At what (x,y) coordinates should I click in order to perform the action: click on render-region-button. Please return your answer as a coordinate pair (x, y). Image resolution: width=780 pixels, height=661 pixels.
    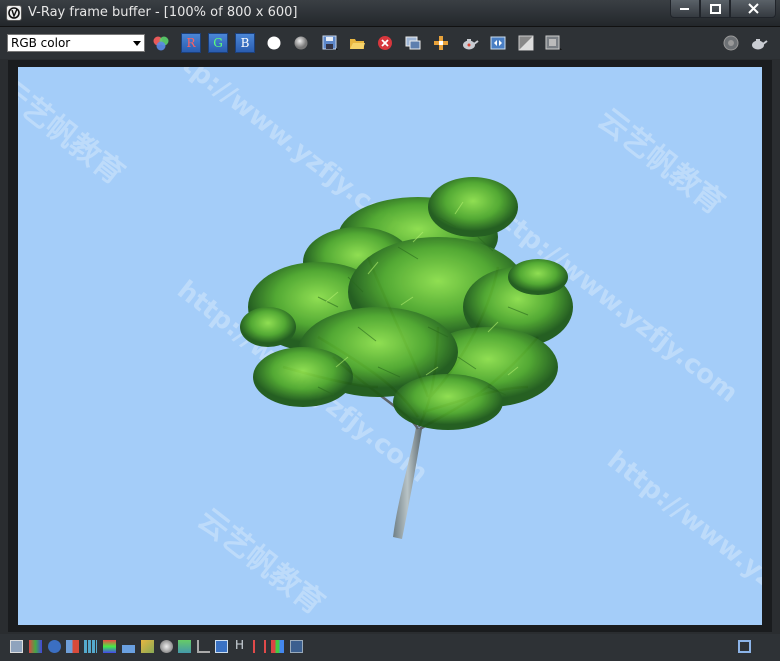
    Looking at the image, I should click on (470, 43).